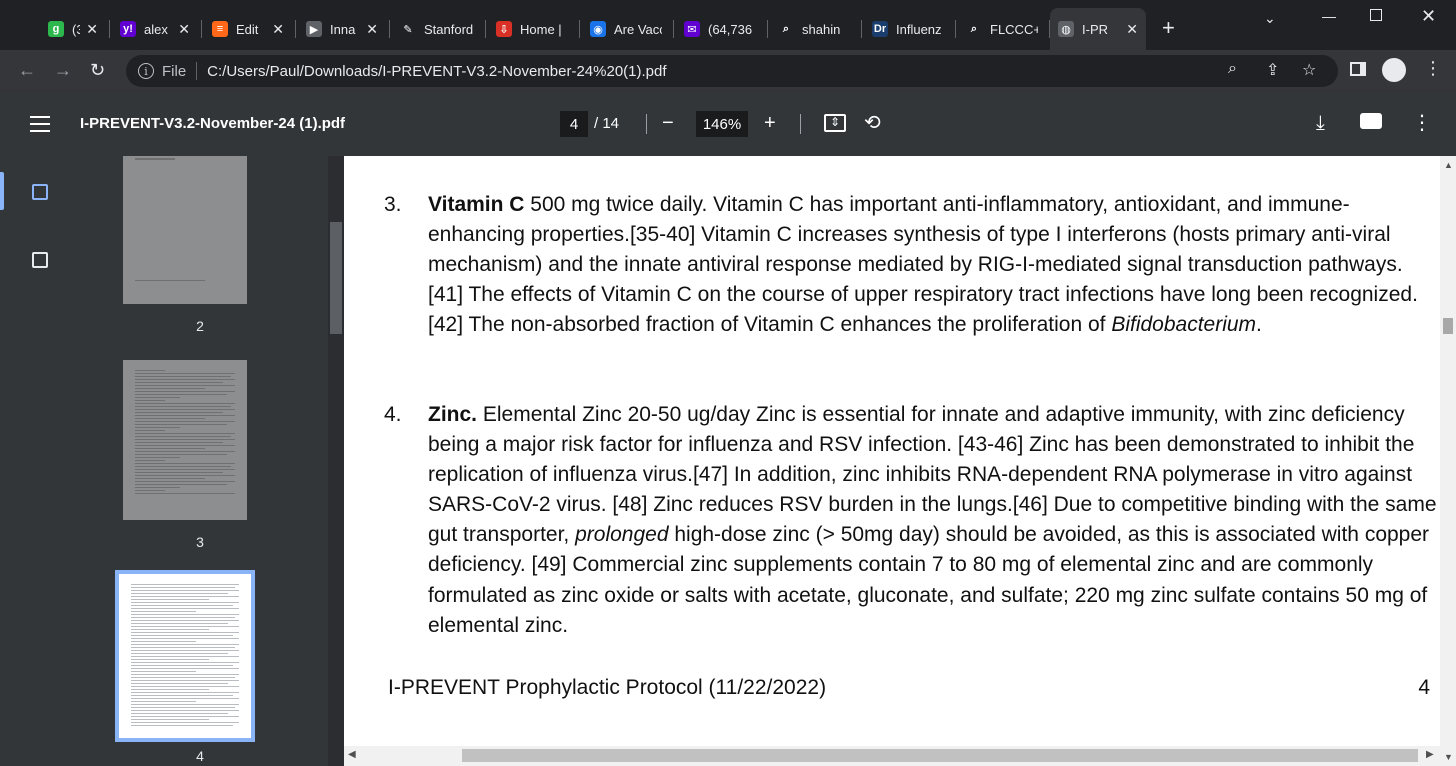 This screenshot has height=766, width=1456. I want to click on page-number-input: 4, so click(574, 124).